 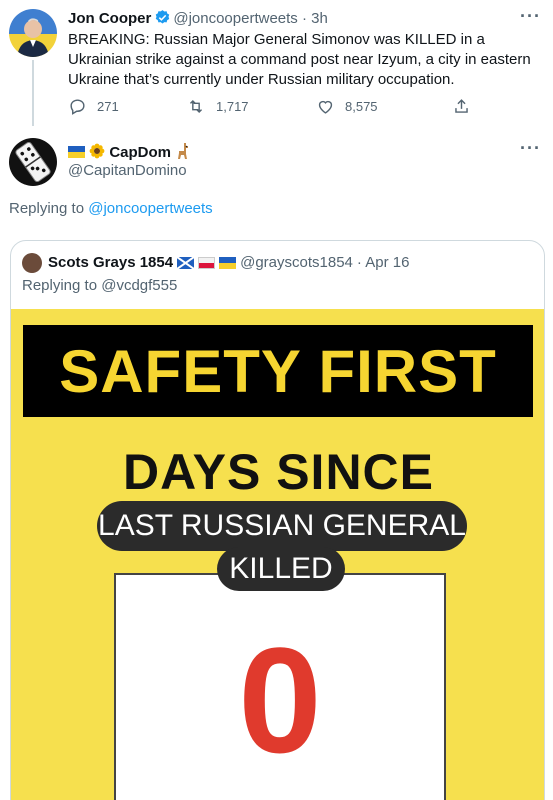 What do you see at coordinates (186, 262) in the screenshot?
I see `scotland-flag-icon` at bounding box center [186, 262].